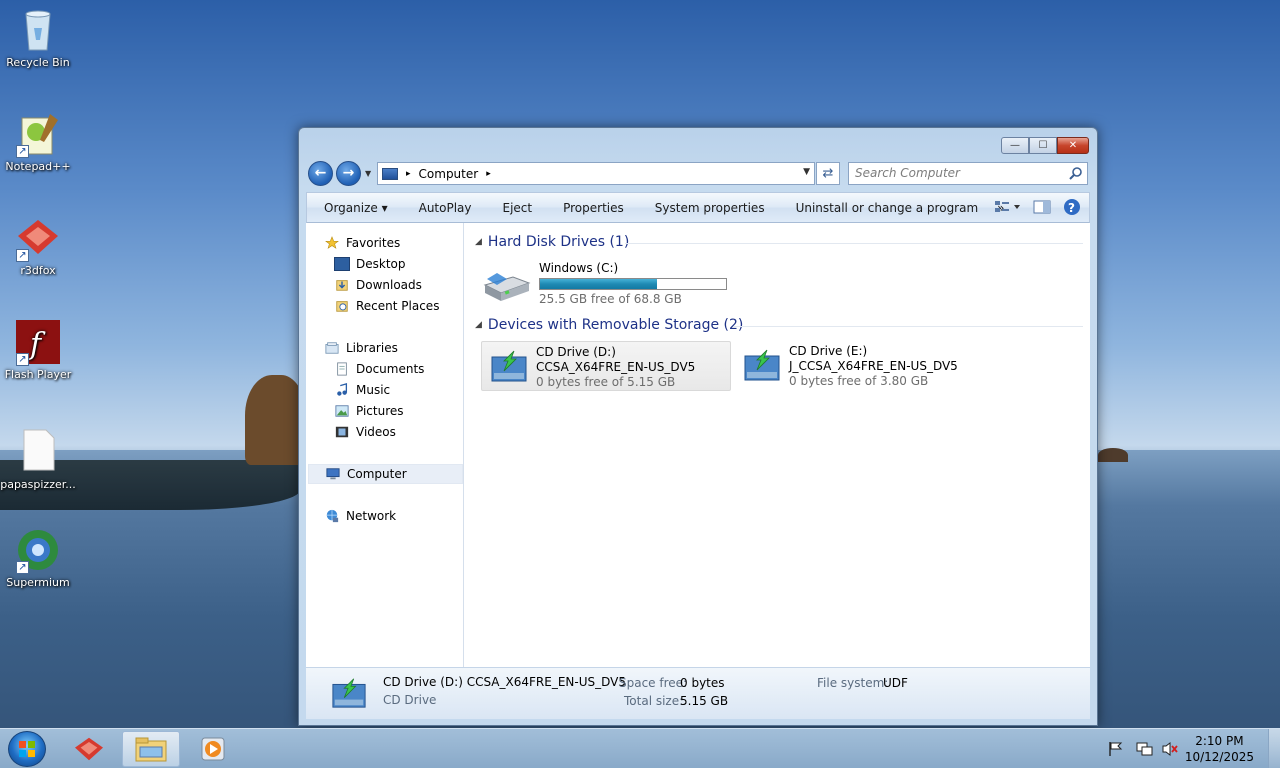 Image resolution: width=1280 pixels, height=768 pixels. Describe the element at coordinates (38, 166) in the screenshot. I see `desktop-icon-label: Notepad++` at that location.